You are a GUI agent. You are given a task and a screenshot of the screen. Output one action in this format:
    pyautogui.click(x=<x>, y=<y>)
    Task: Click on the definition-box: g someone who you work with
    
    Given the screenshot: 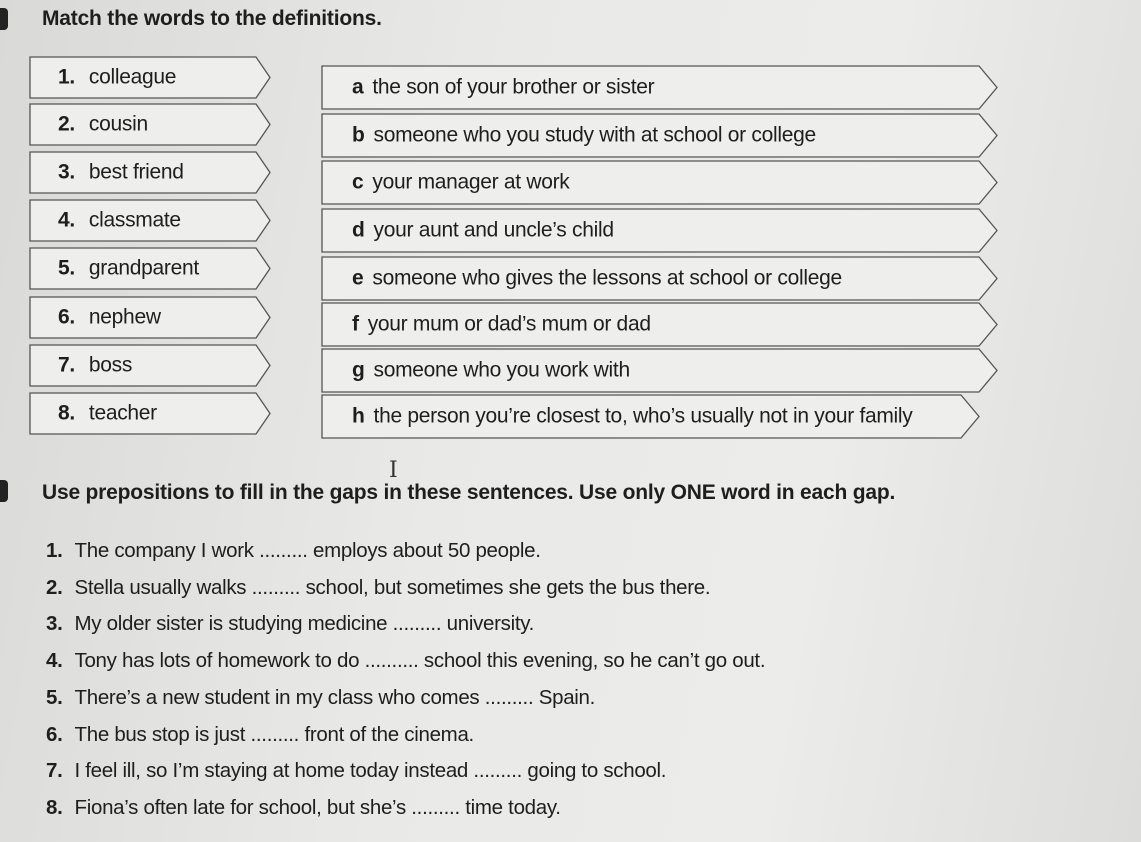 What is the action you would take?
    pyautogui.click(x=659, y=370)
    